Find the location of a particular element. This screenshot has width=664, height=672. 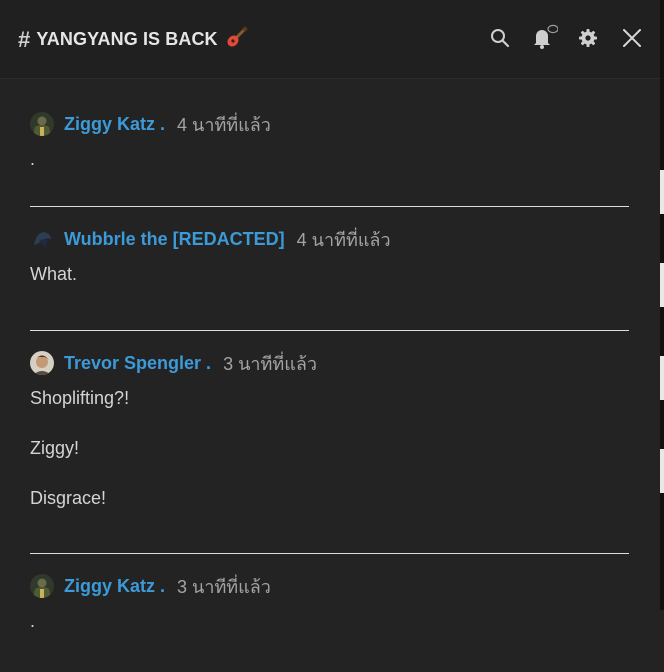

message-header: Ziggy Katz . 4 นาทีที่แล้ว is located at coordinates (329, 124).